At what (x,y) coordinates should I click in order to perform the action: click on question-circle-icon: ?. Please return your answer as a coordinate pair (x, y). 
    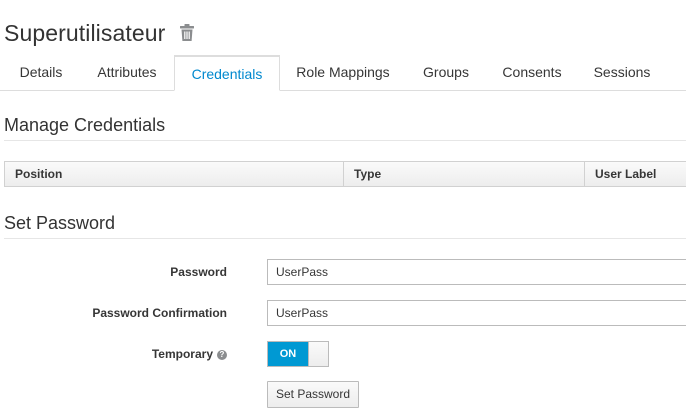
    Looking at the image, I should click on (222, 355).